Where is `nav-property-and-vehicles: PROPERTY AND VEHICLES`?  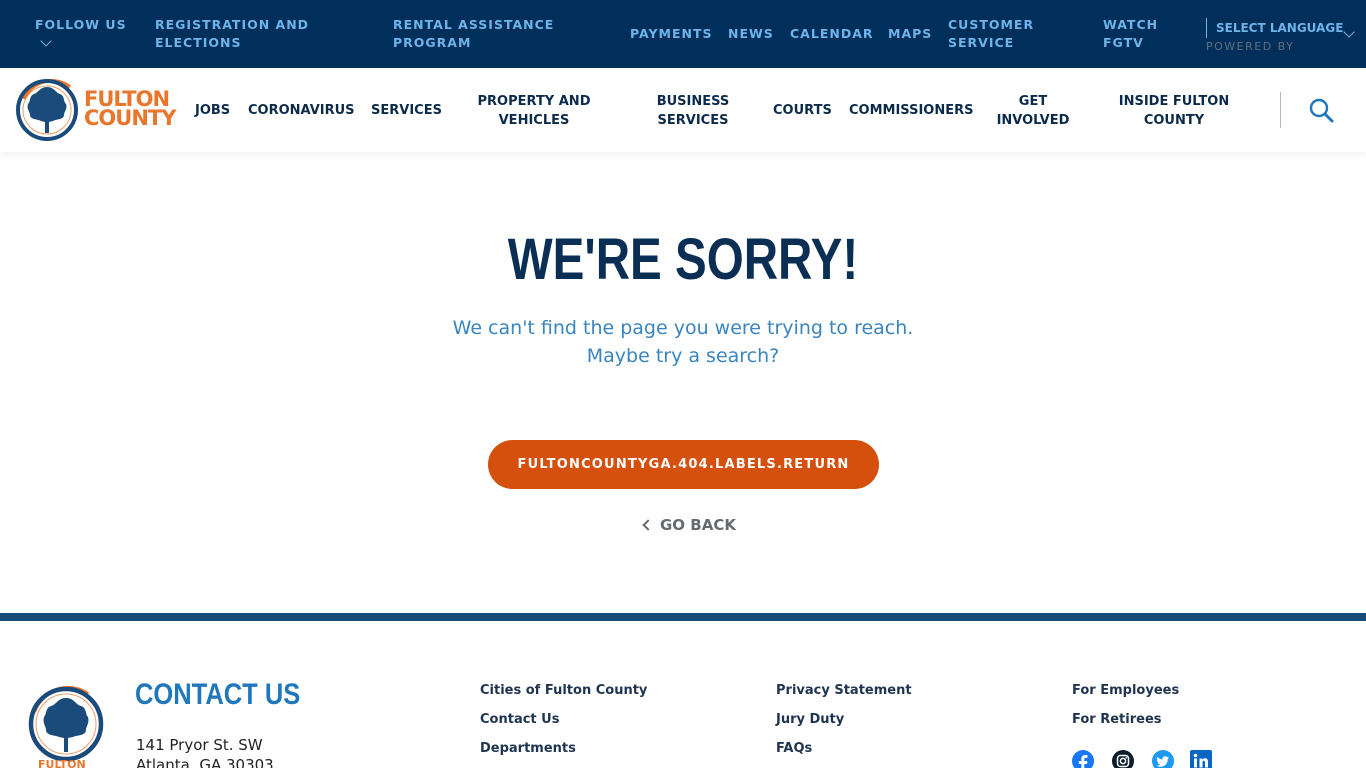 nav-property-and-vehicles: PROPERTY AND VEHICLES is located at coordinates (534, 111).